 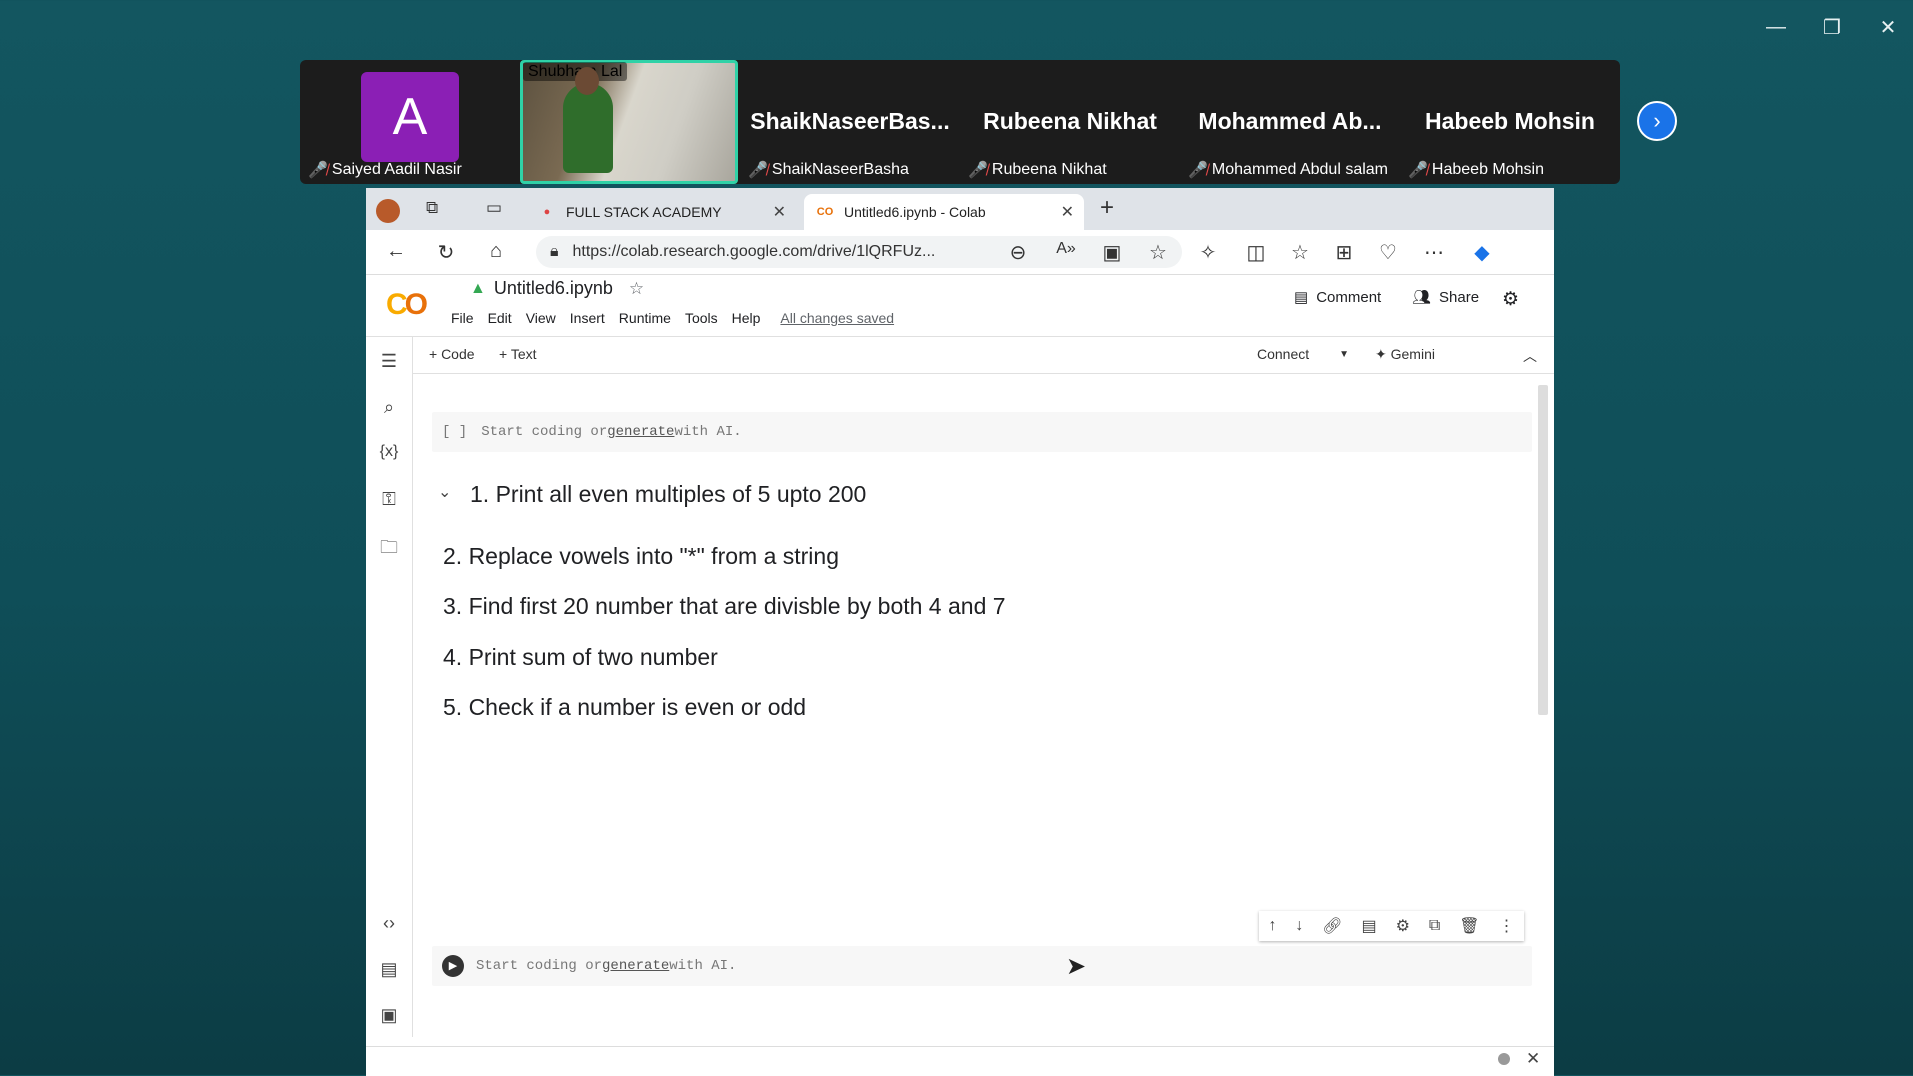 I want to click on colab-logo: CO, so click(x=407, y=305).